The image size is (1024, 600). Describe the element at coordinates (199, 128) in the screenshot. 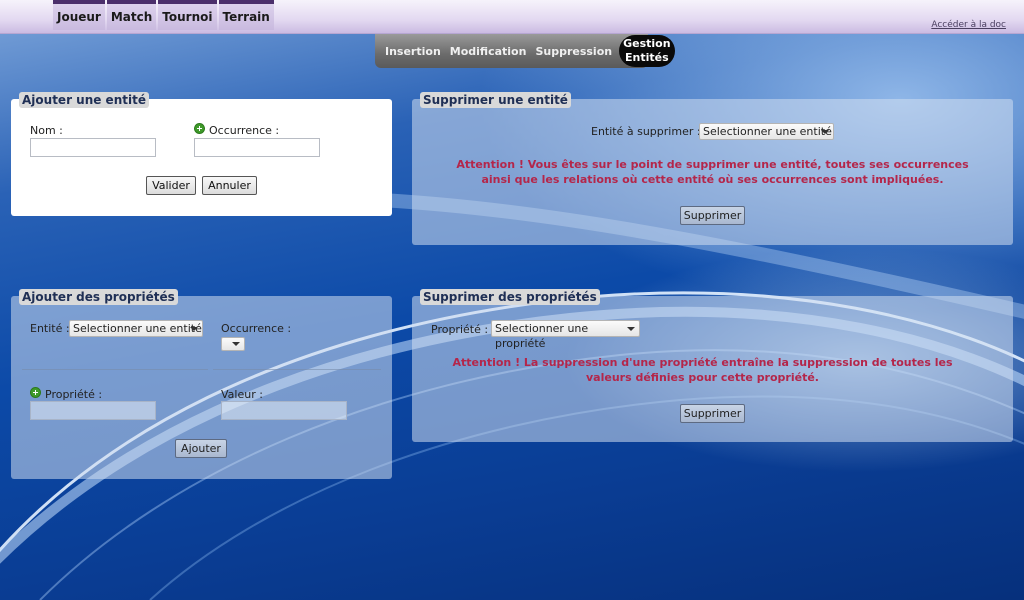

I see `add-occurrence-icon` at that location.